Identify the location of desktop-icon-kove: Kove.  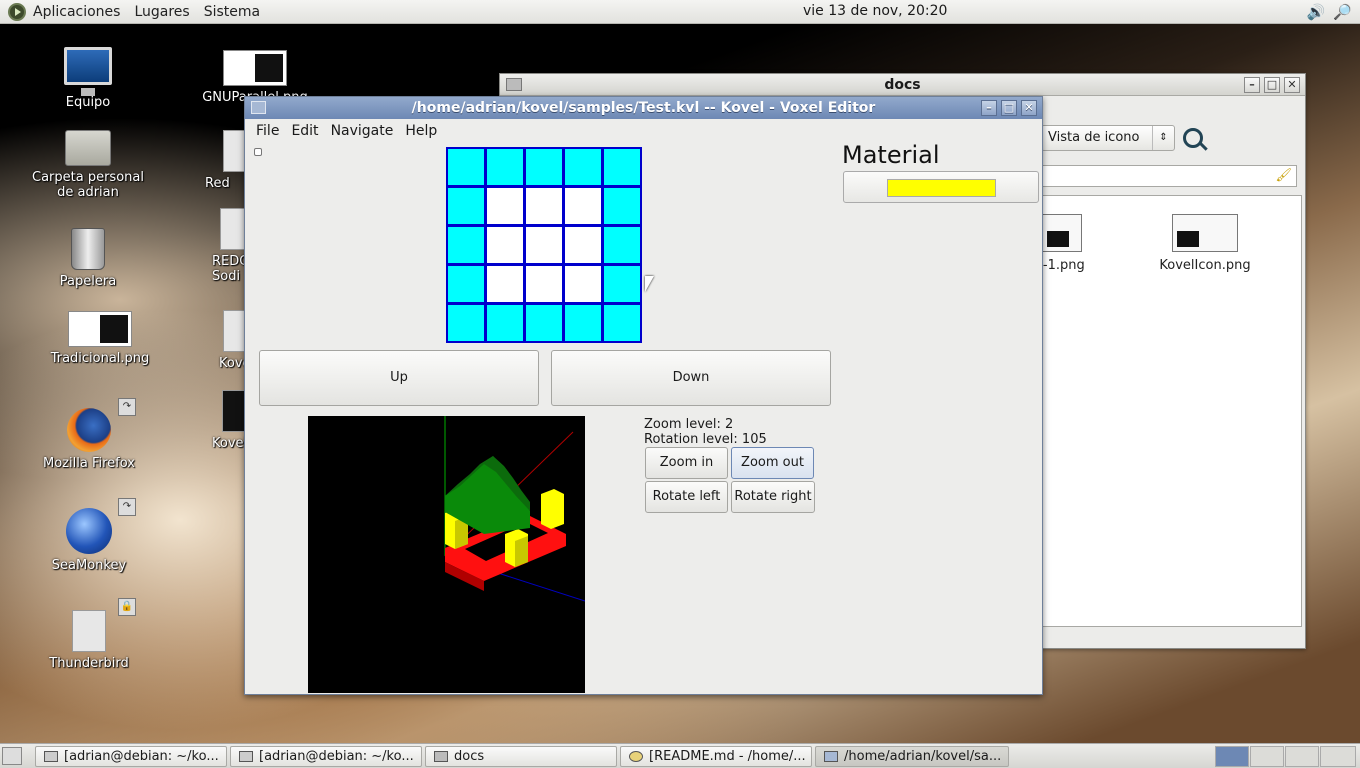
(238, 340).